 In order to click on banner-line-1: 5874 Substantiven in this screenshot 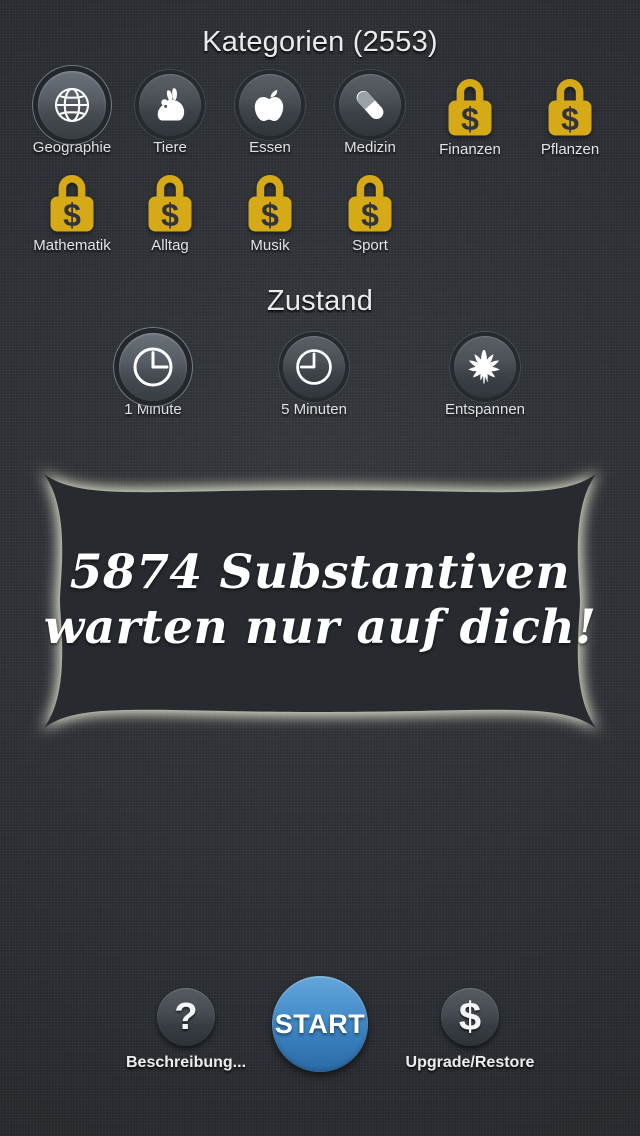, I will do `click(320, 573)`.